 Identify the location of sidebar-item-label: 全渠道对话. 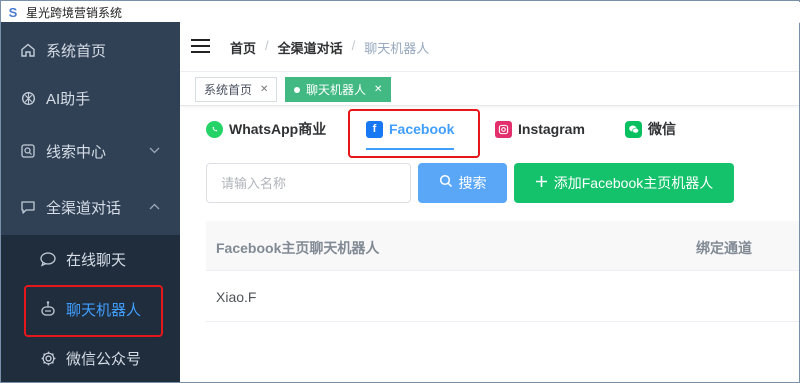
(84, 208).